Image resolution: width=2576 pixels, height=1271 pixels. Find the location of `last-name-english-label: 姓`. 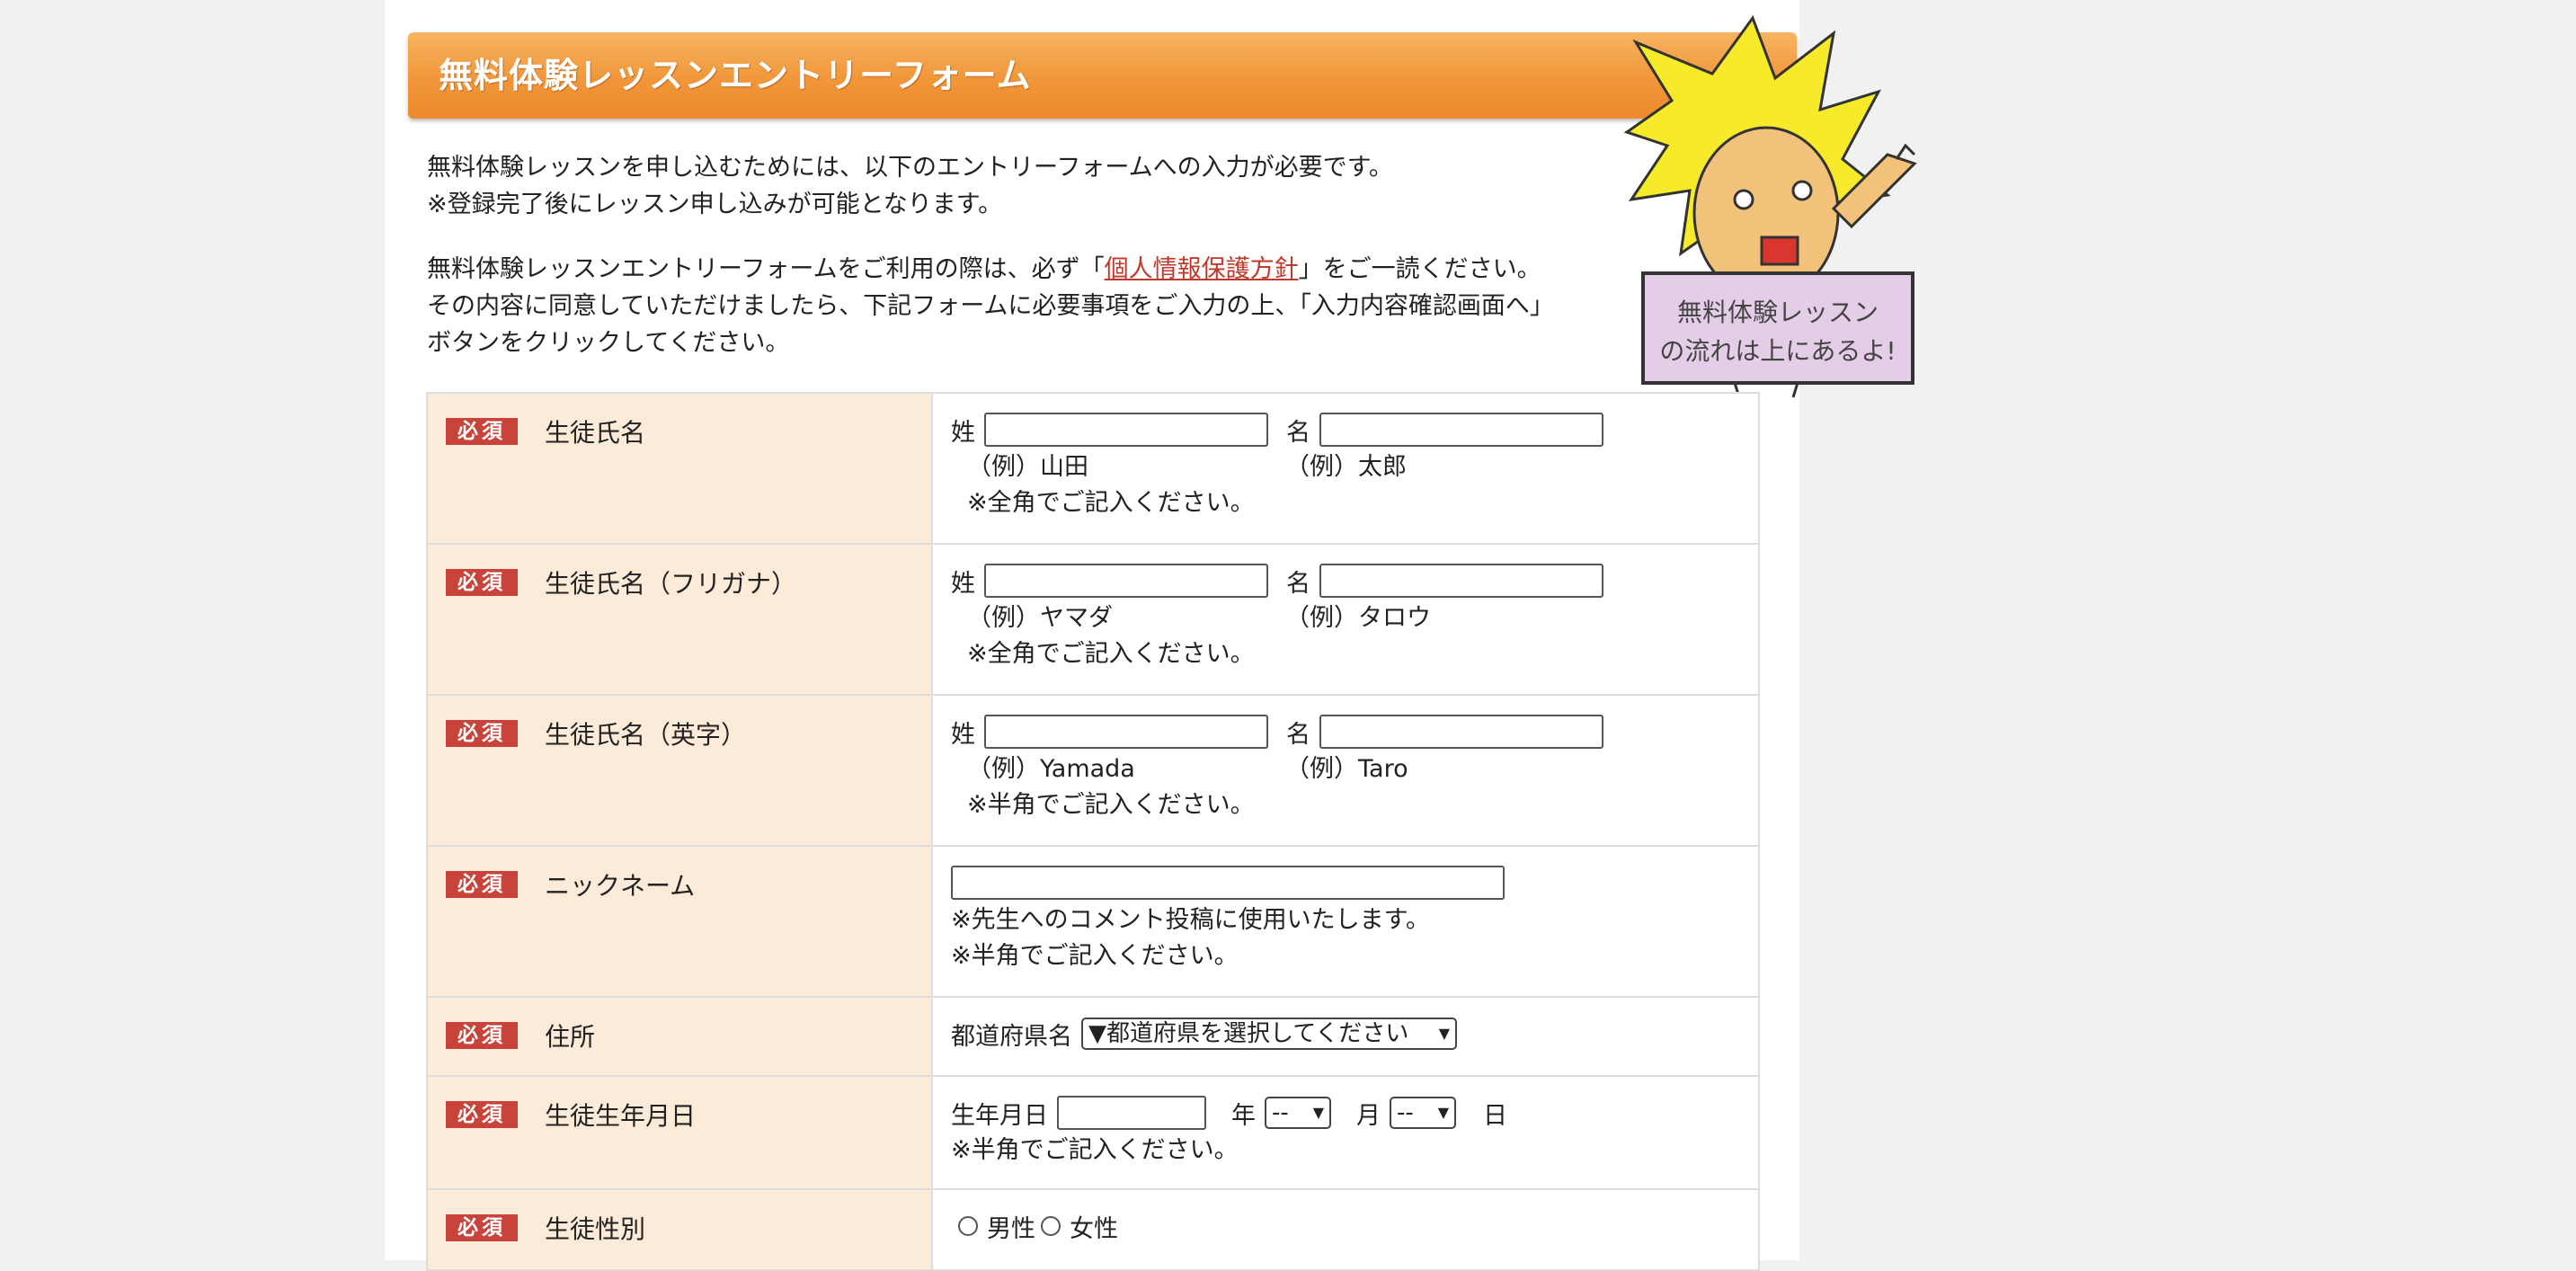

last-name-english-label: 姓 is located at coordinates (963, 734).